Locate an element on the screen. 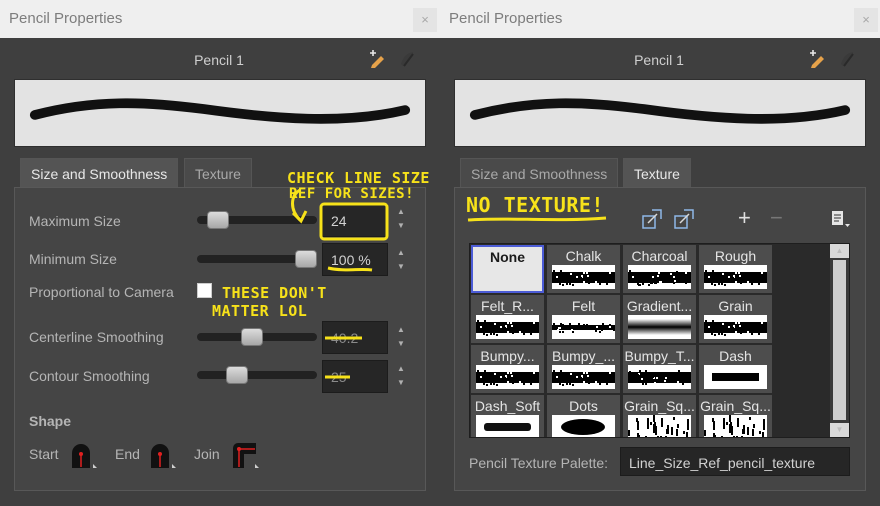 The height and width of the screenshot is (506, 880). centerline-smoothing-slider is located at coordinates (257, 337).